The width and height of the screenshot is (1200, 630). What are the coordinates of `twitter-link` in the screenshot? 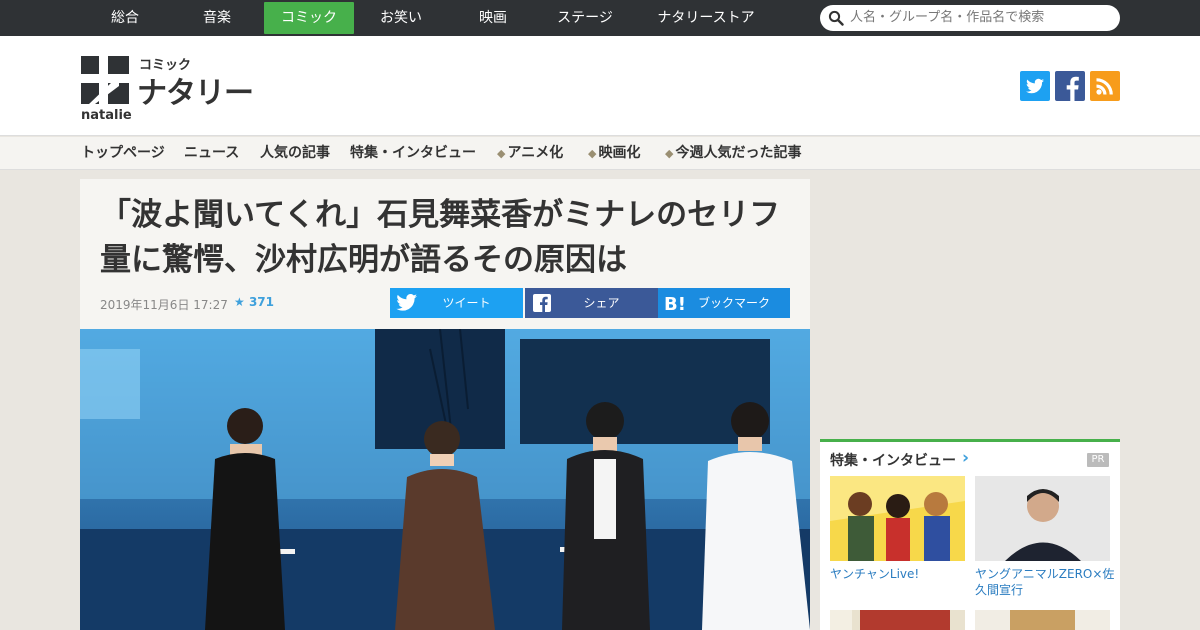 It's located at (1035, 86).